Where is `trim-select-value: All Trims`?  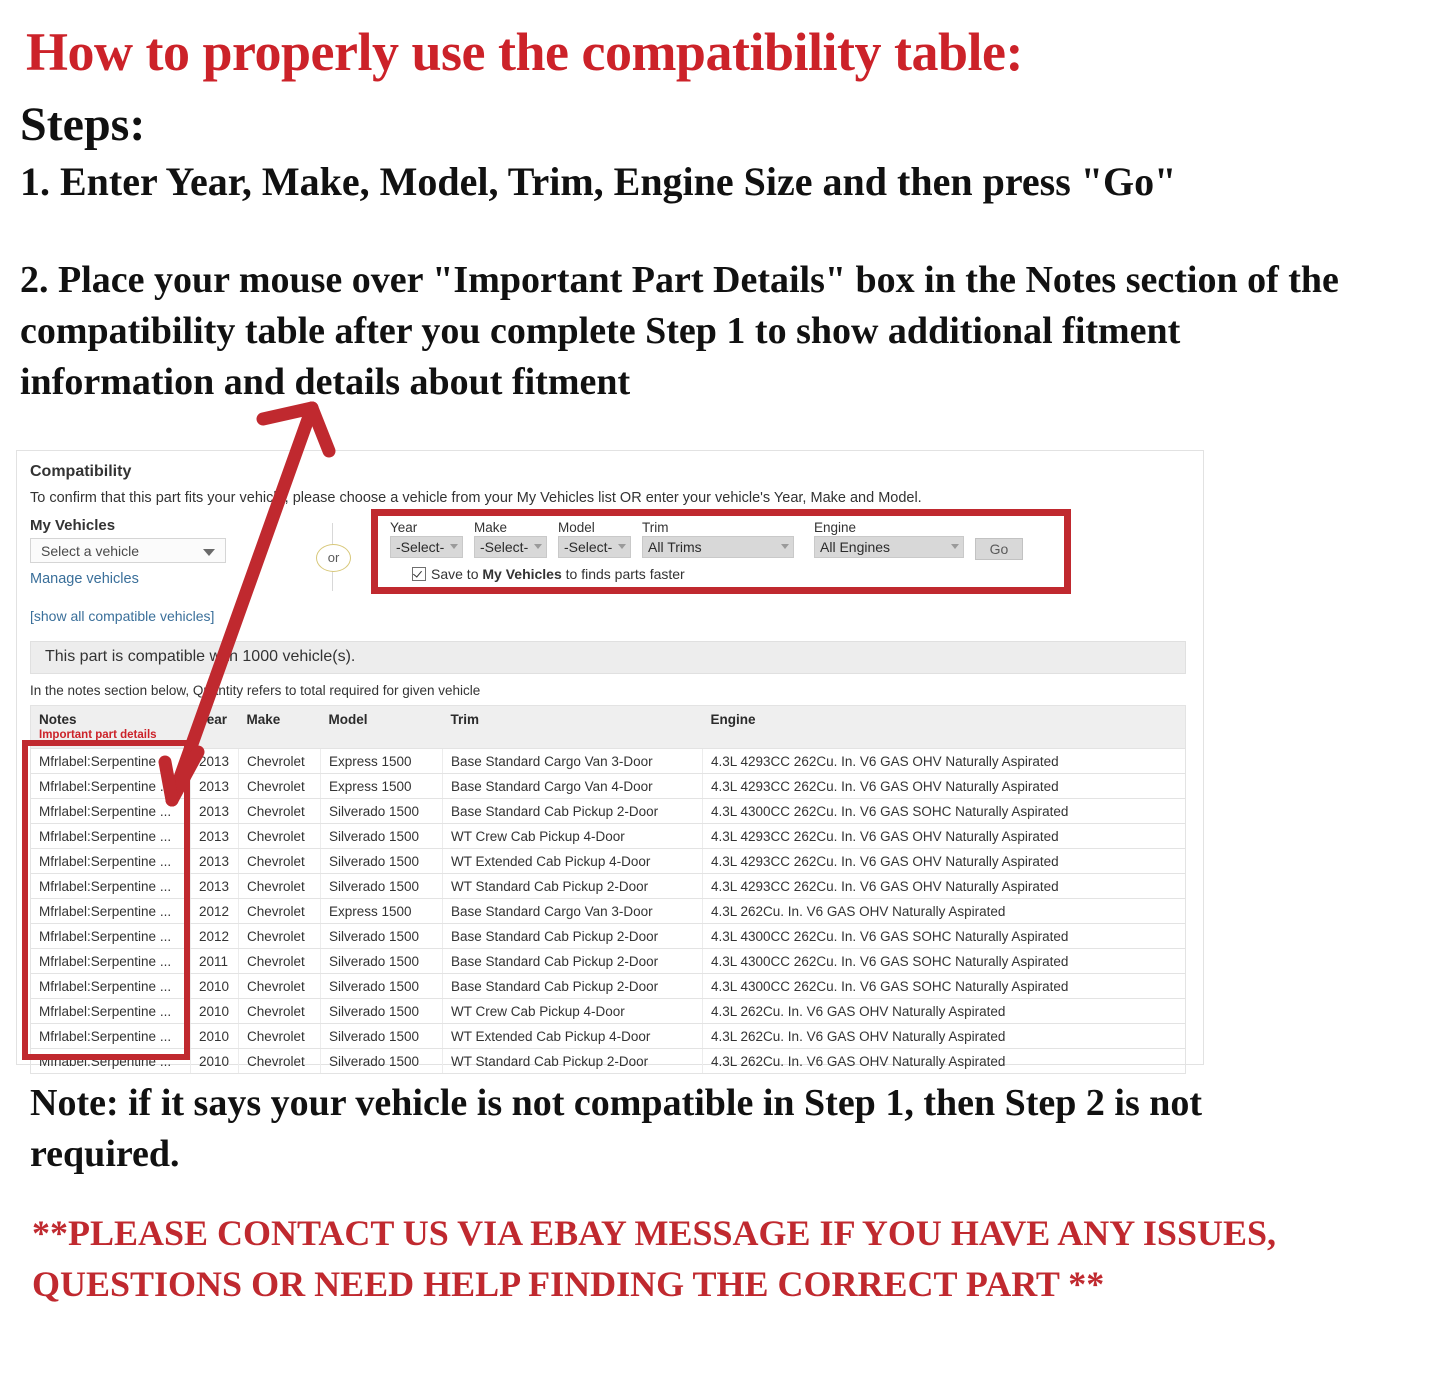
trim-select-value: All Trims is located at coordinates (675, 547).